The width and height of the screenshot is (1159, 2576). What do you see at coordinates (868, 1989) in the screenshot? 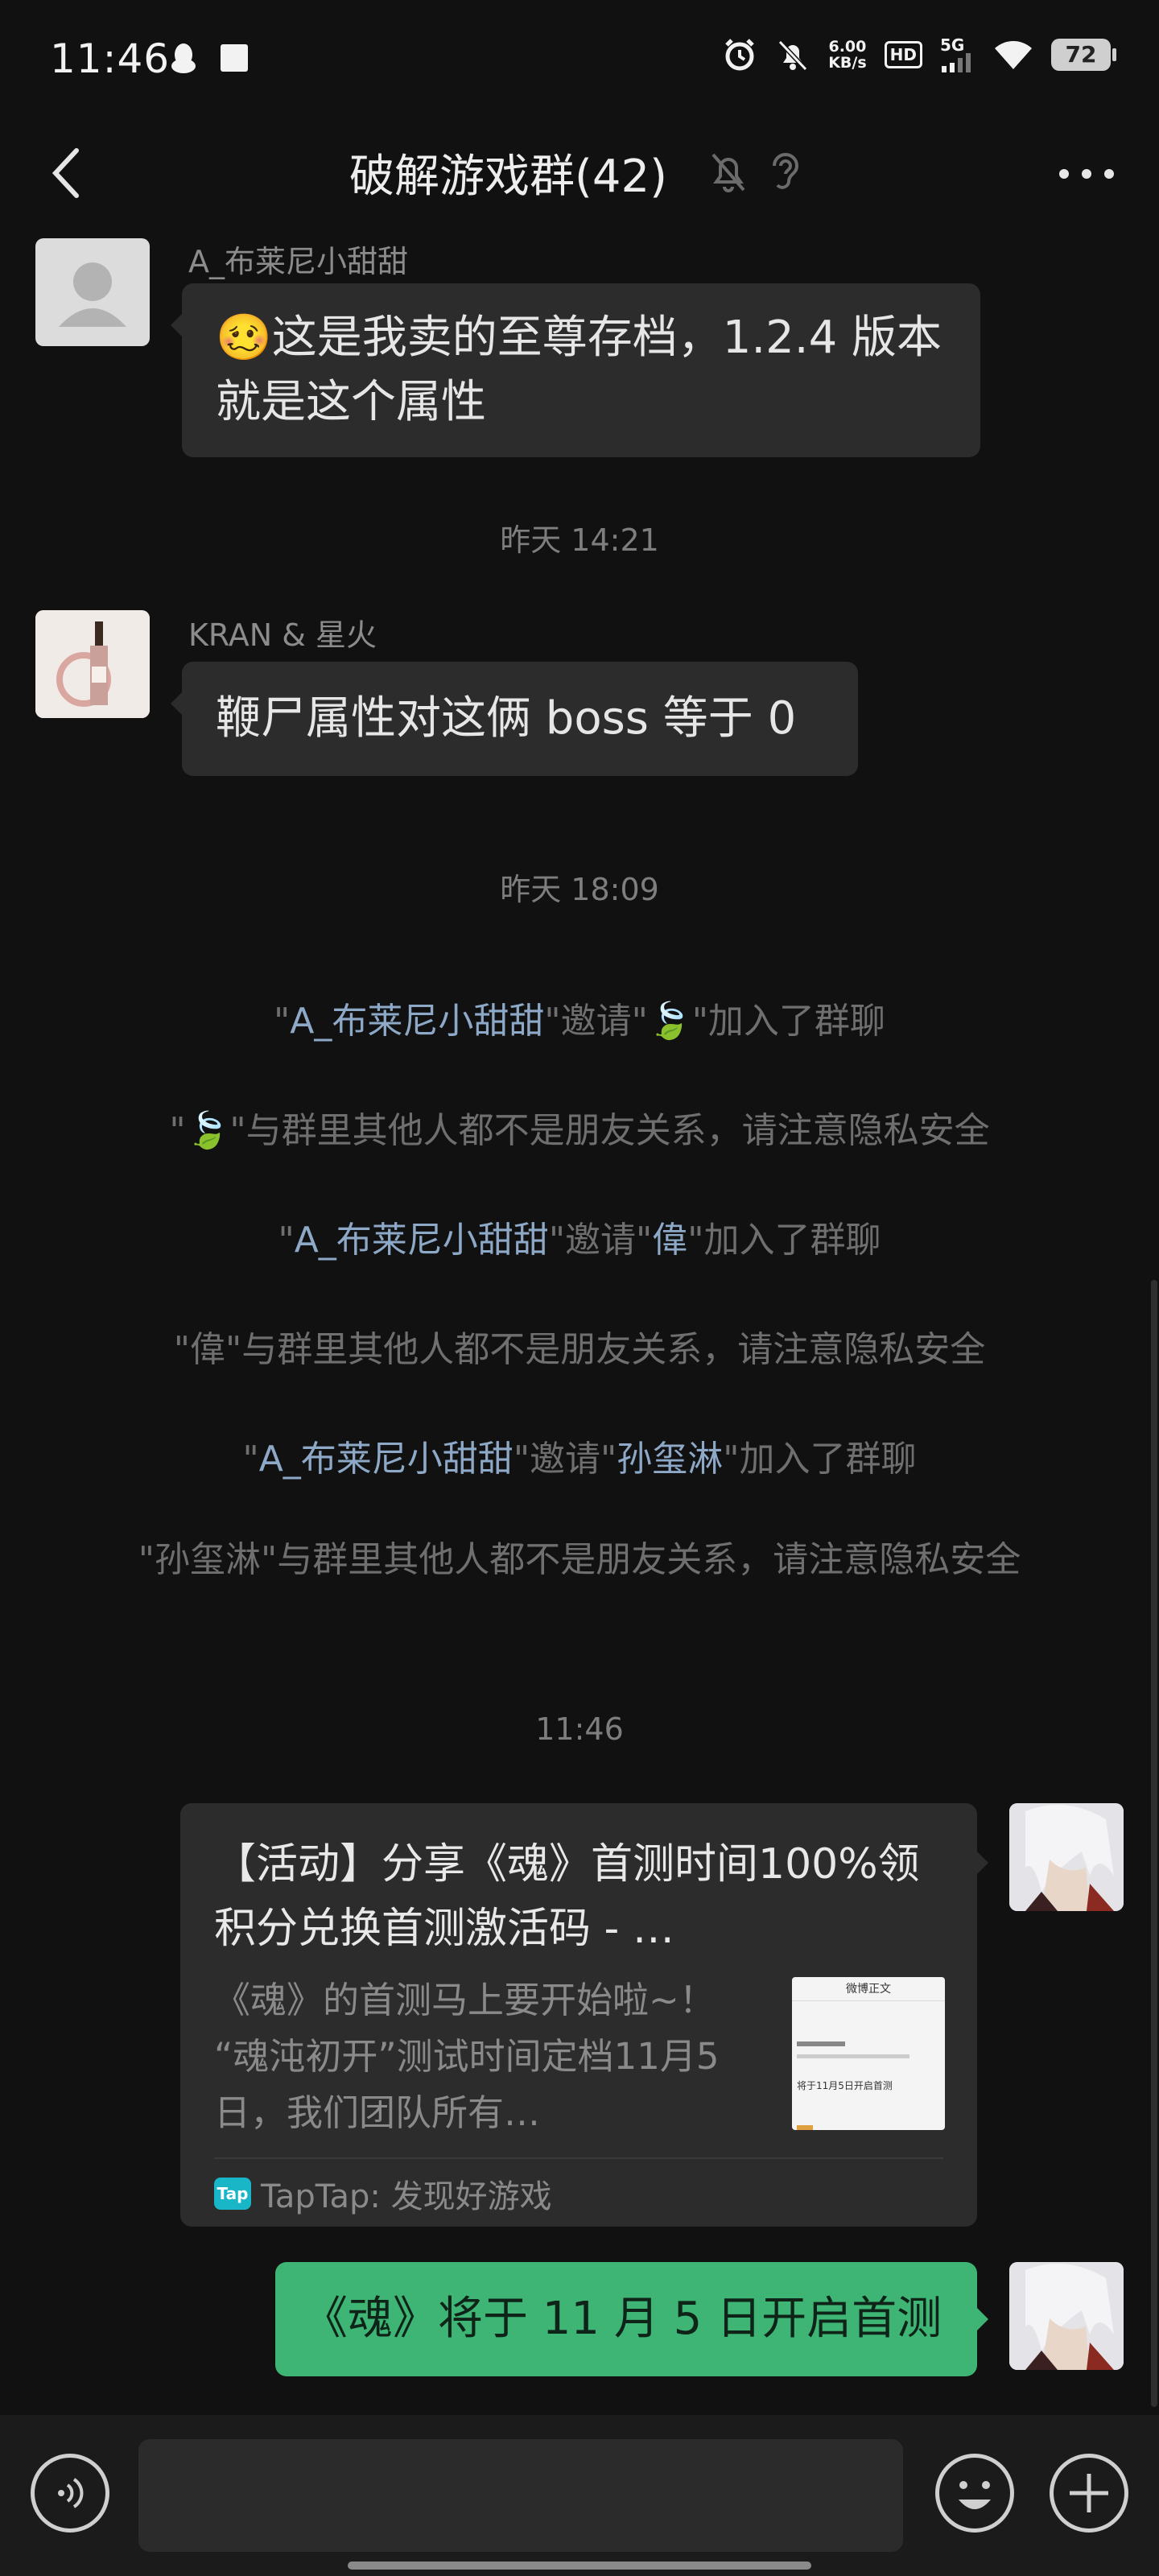
I see `thumbnail-header: 微博正文` at bounding box center [868, 1989].